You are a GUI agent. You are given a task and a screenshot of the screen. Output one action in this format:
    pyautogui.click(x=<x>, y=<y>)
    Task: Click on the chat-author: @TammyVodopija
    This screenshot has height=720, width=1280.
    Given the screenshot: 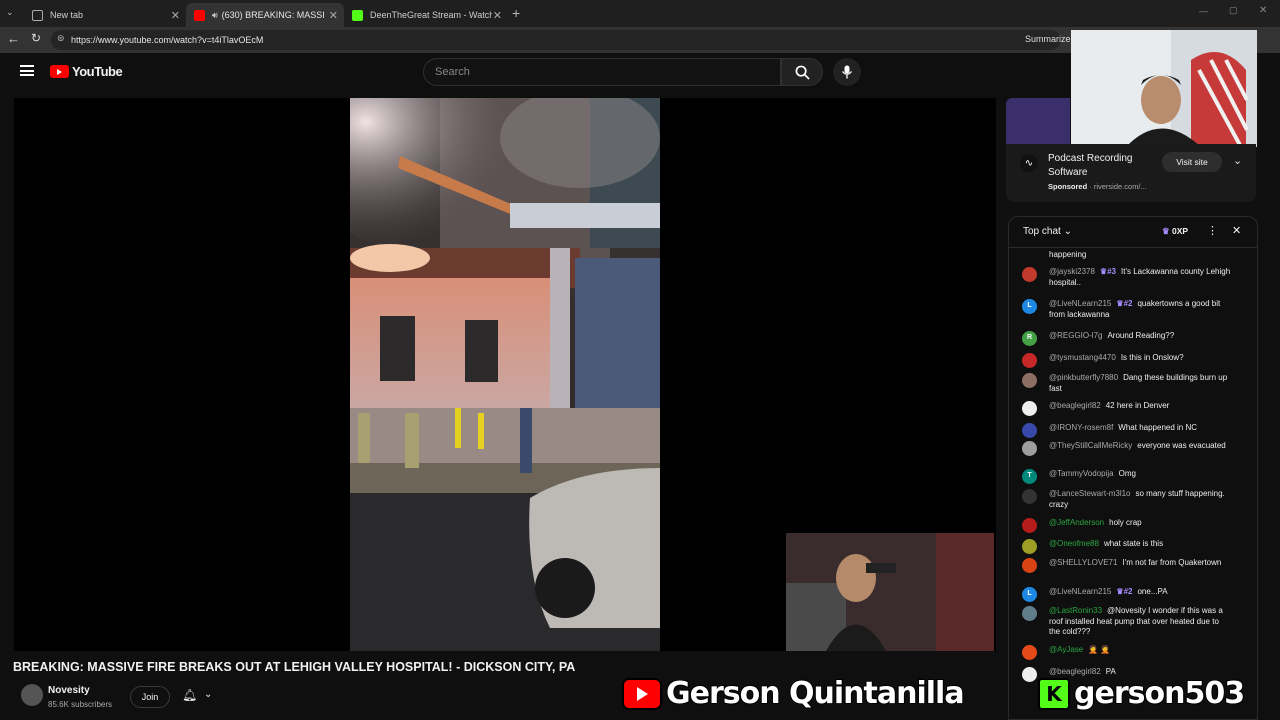 What is the action you would take?
    pyautogui.click(x=1081, y=473)
    